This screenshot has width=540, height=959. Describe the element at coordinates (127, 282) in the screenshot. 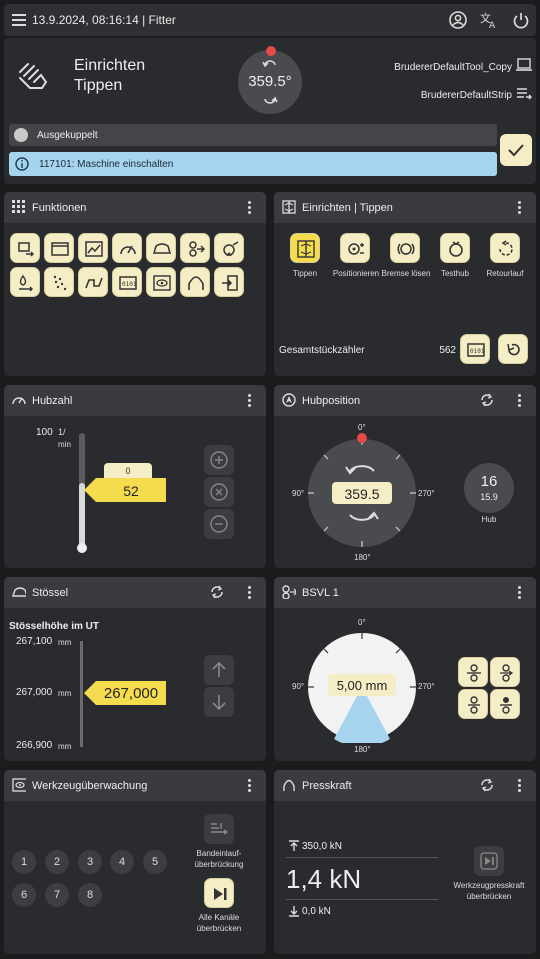

I see `func-counter-button: 0101` at that location.